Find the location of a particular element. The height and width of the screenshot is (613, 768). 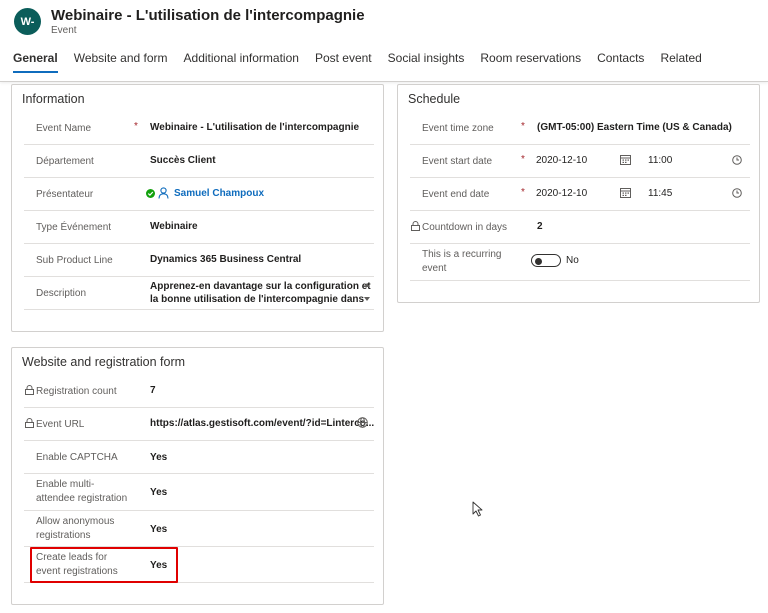

start-date-label: Event start date is located at coordinates (457, 161).